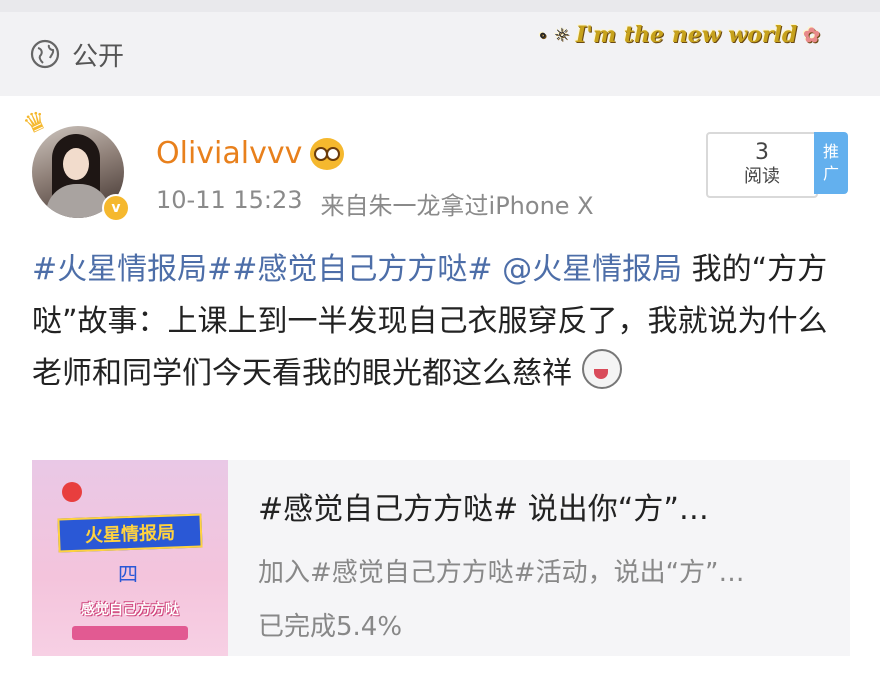  What do you see at coordinates (330, 627) in the screenshot?
I see `topic-progress: 已完成5.4%` at bounding box center [330, 627].